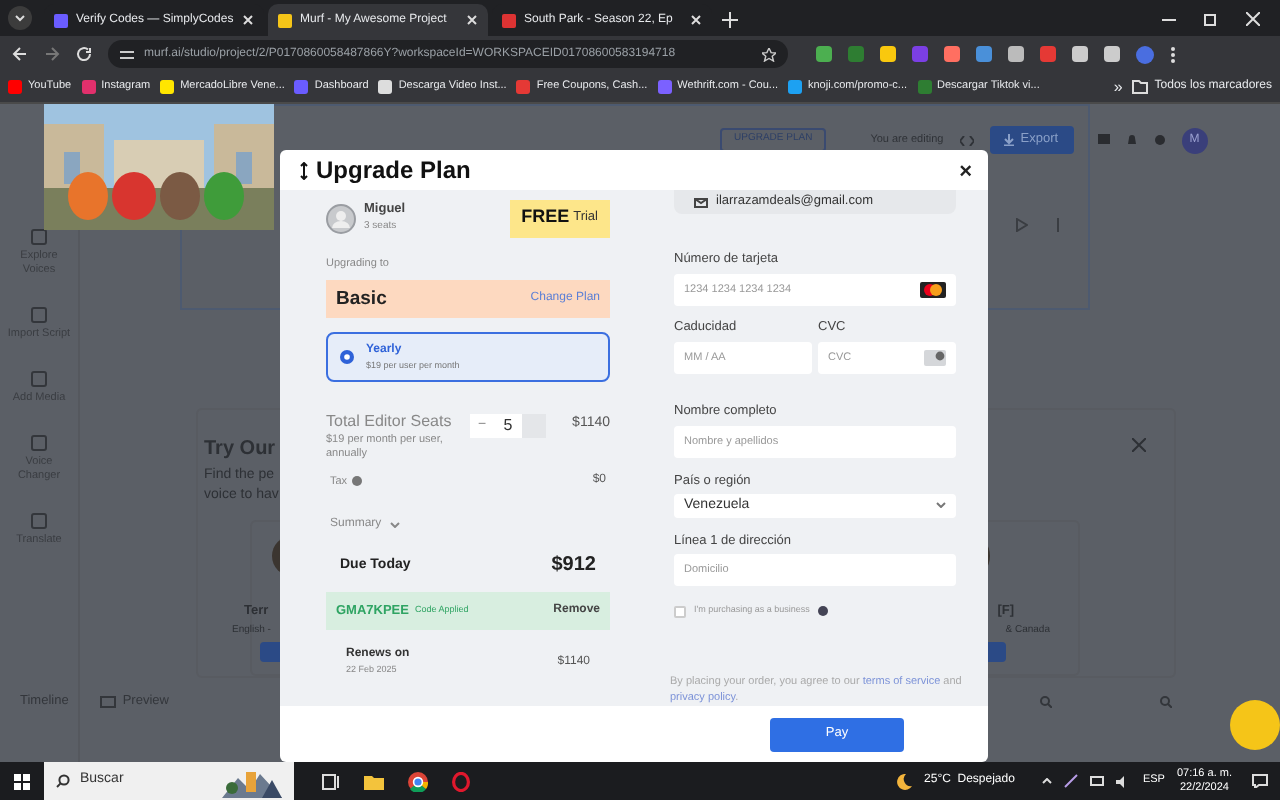  Describe the element at coordinates (1103, 140) in the screenshot. I see `comment-icon` at that location.